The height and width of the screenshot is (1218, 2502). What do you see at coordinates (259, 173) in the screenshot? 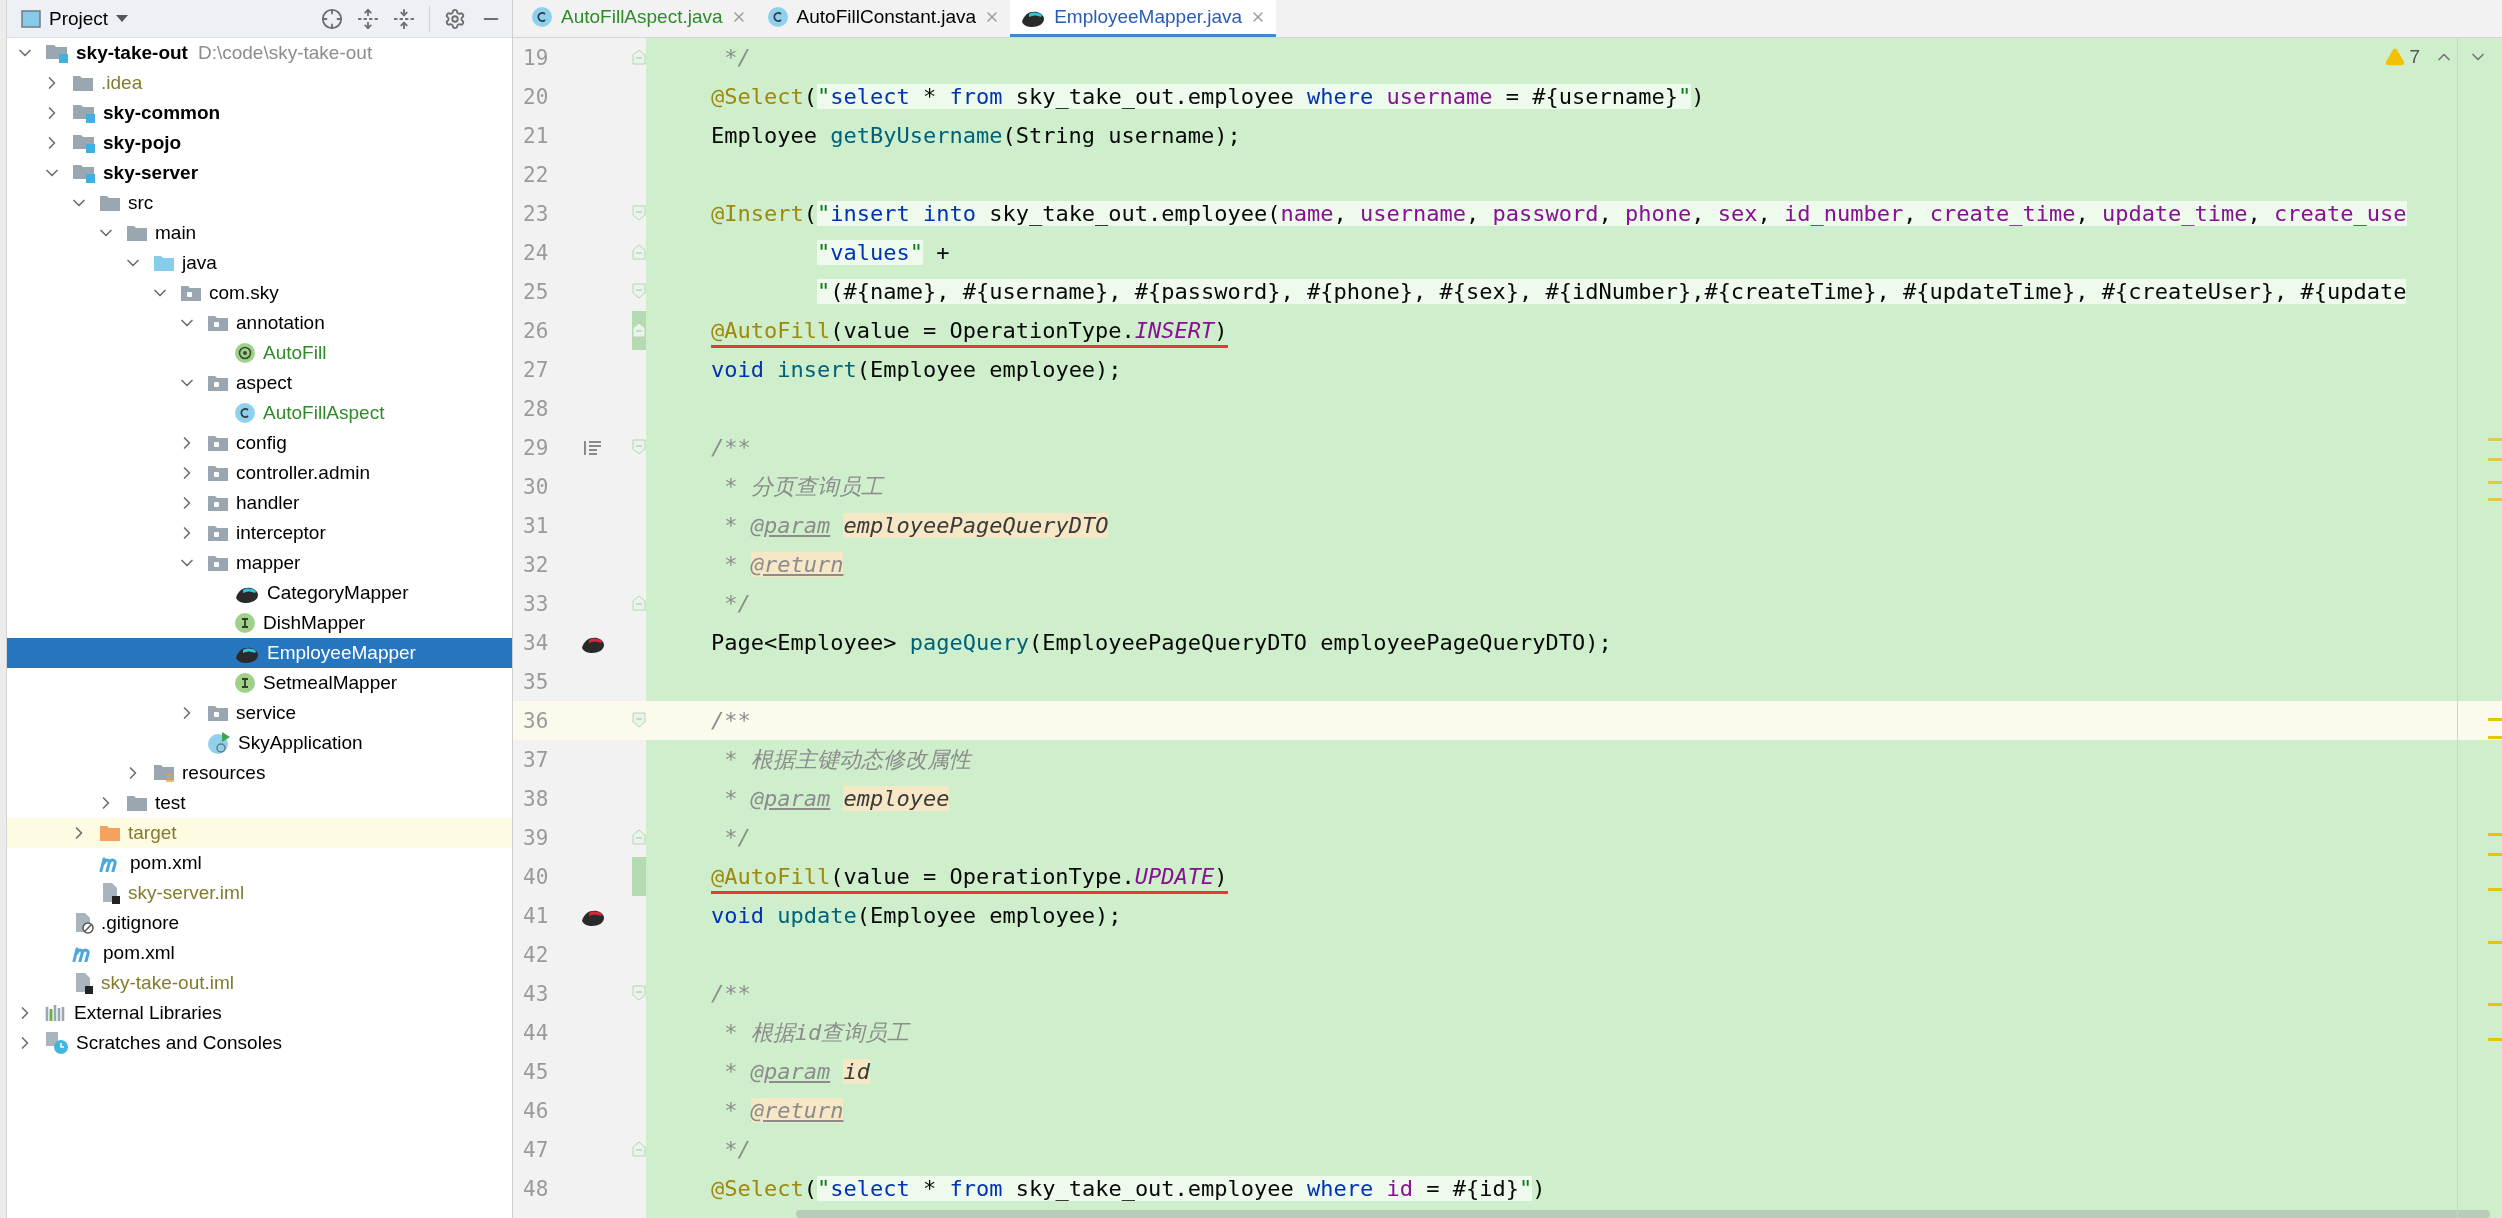
I see `tree-item: sky-server` at bounding box center [259, 173].